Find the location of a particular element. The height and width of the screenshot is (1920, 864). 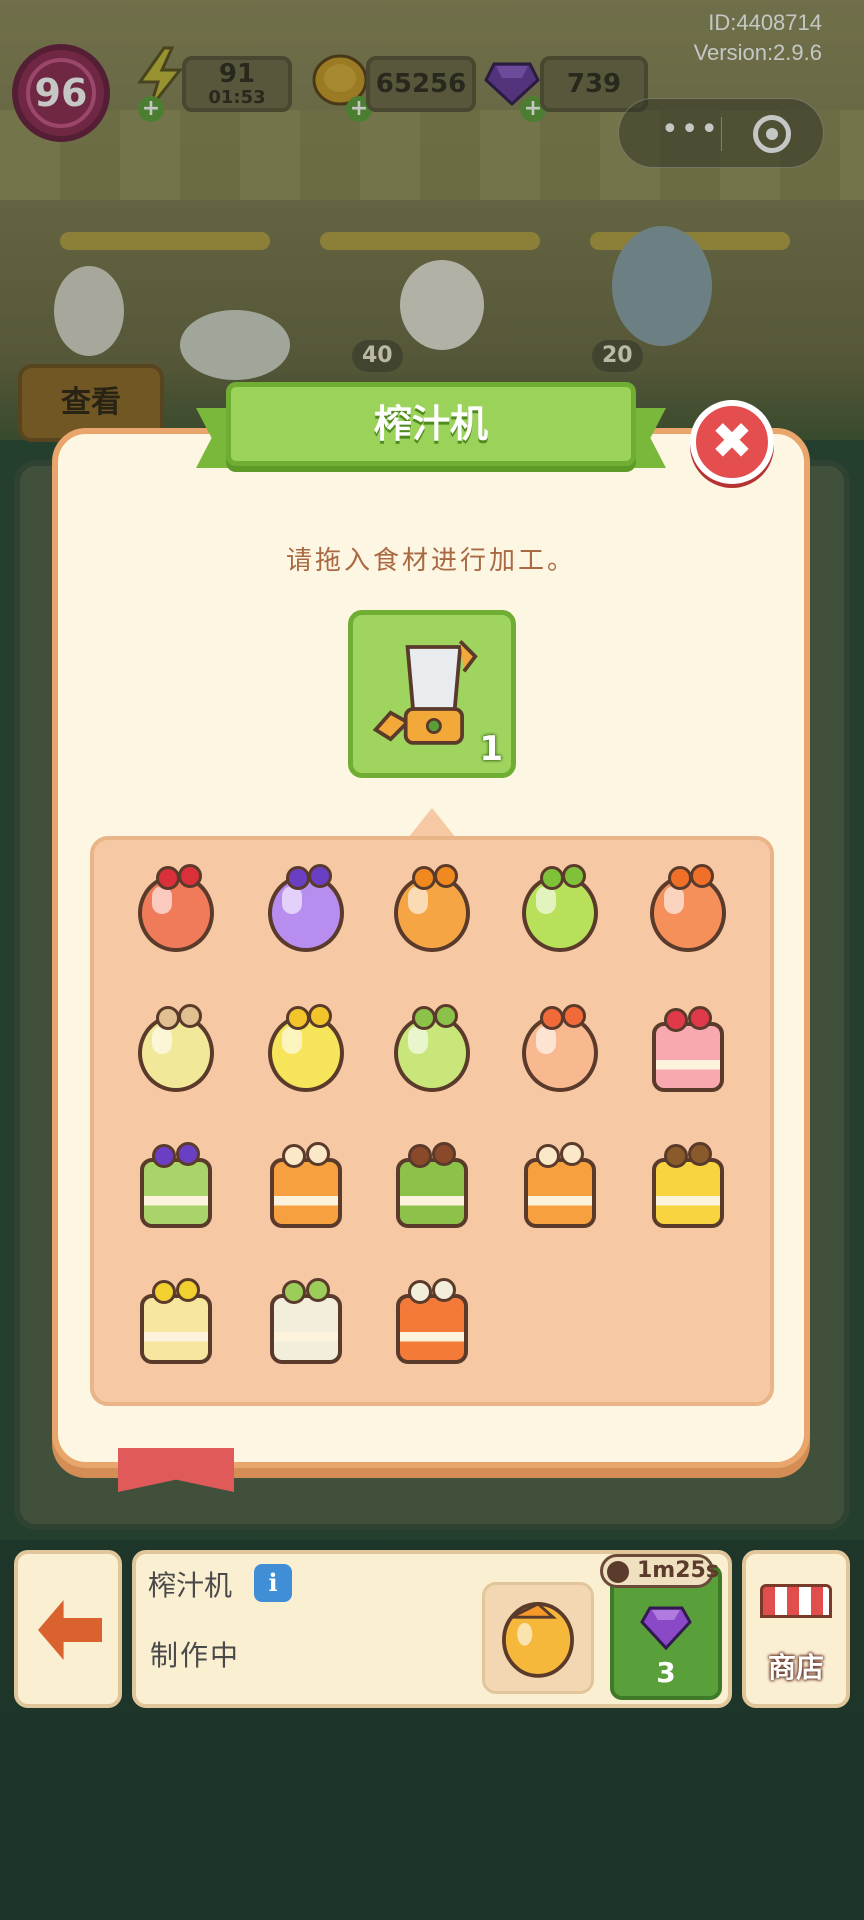

shop-label: 商店 is located at coordinates (795, 1667).